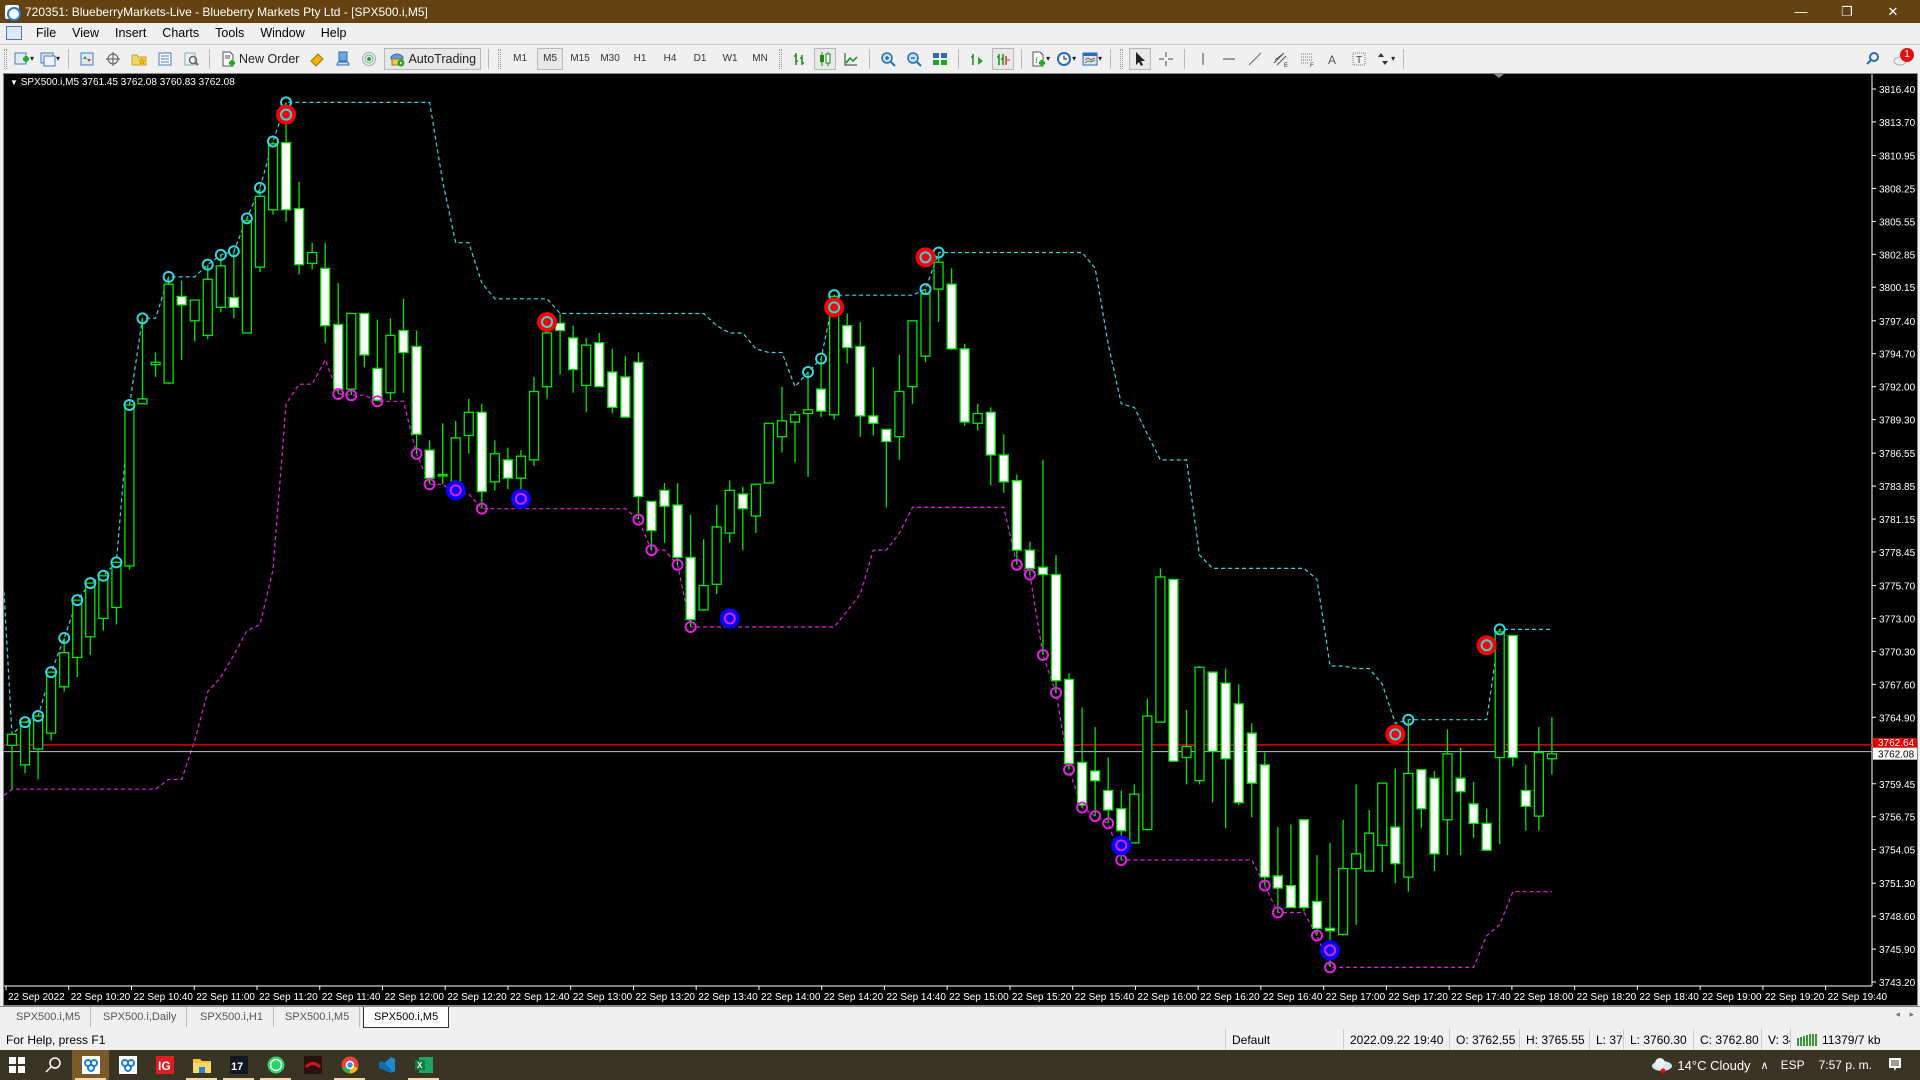 This screenshot has height=1080, width=1920. Describe the element at coordinates (24, 59) in the screenshot. I see `new-chart-button: ▾` at that location.